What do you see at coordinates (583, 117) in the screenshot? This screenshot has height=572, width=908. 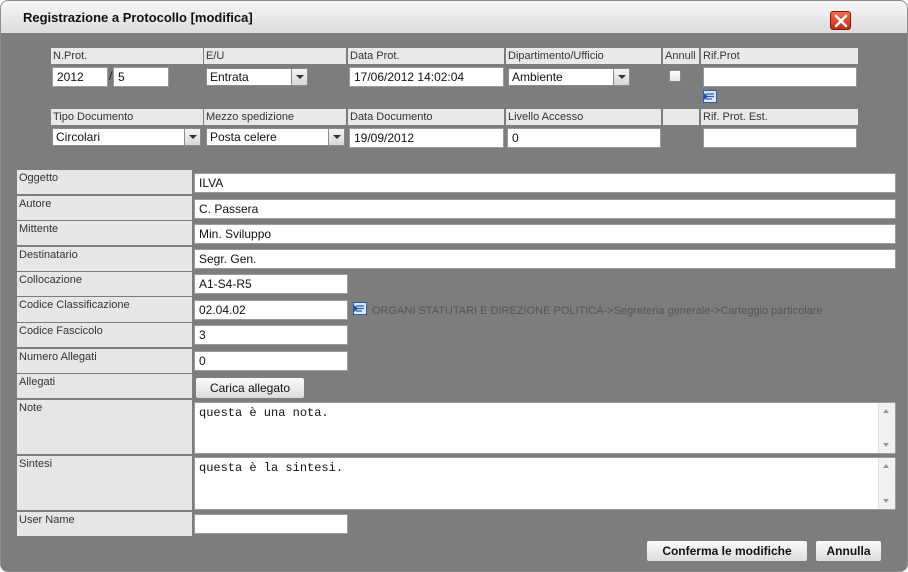 I see `label-livello-accesso: Livello Accesso` at bounding box center [583, 117].